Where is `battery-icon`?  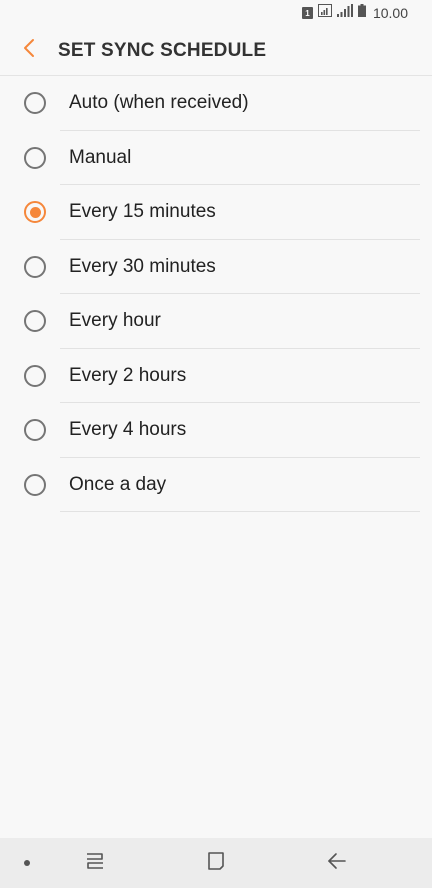
battery-icon is located at coordinates (361, 13).